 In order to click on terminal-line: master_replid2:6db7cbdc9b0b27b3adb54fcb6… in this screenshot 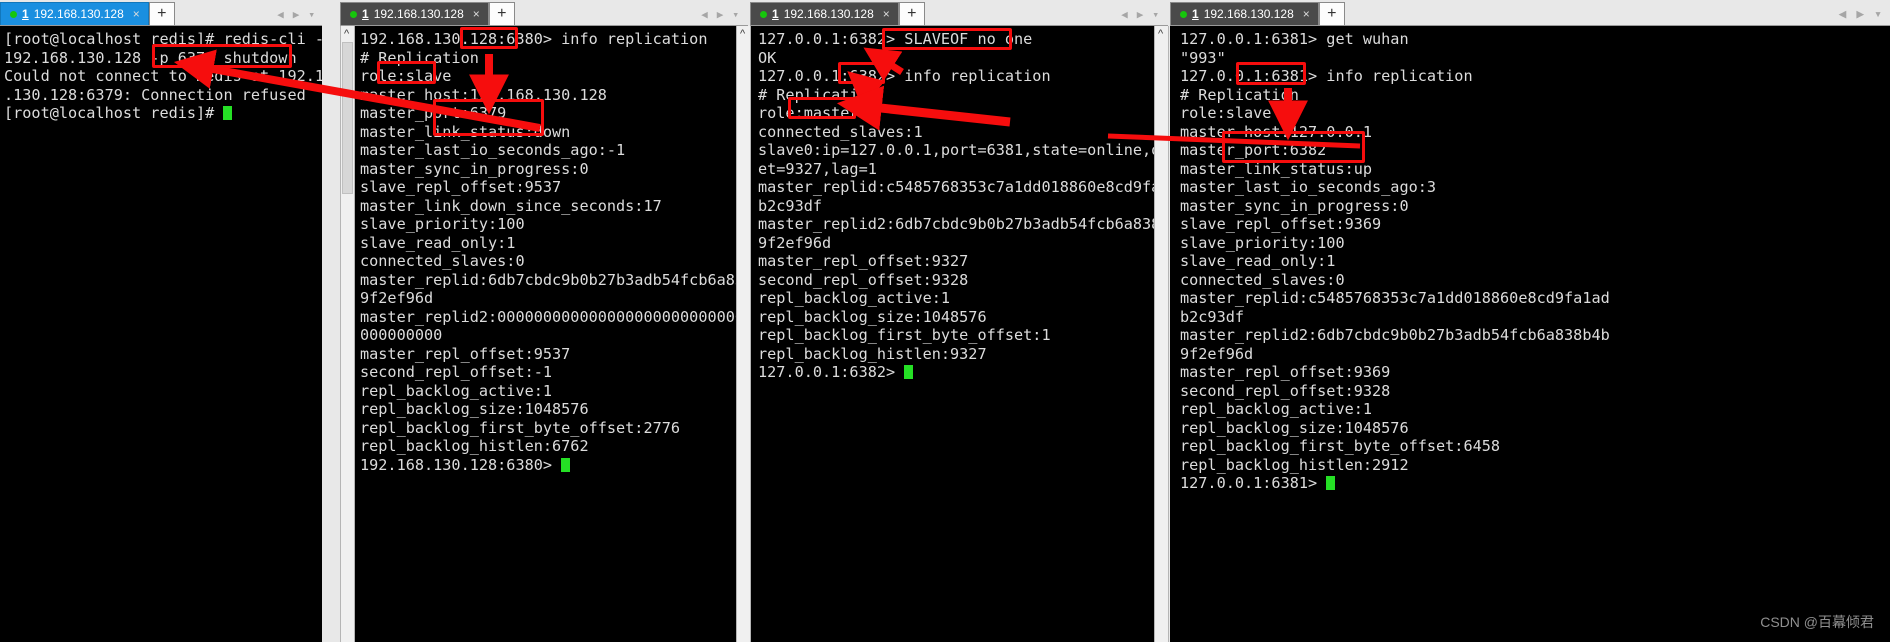, I will do `click(963, 224)`.